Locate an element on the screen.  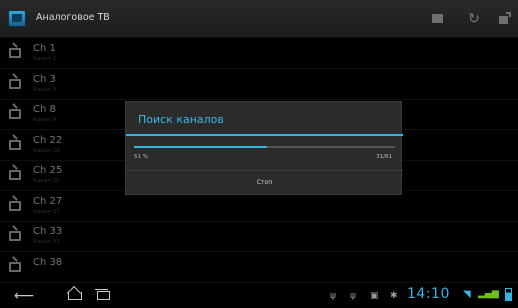
signal-icon: ▂▄▆ is located at coordinates (488, 294).